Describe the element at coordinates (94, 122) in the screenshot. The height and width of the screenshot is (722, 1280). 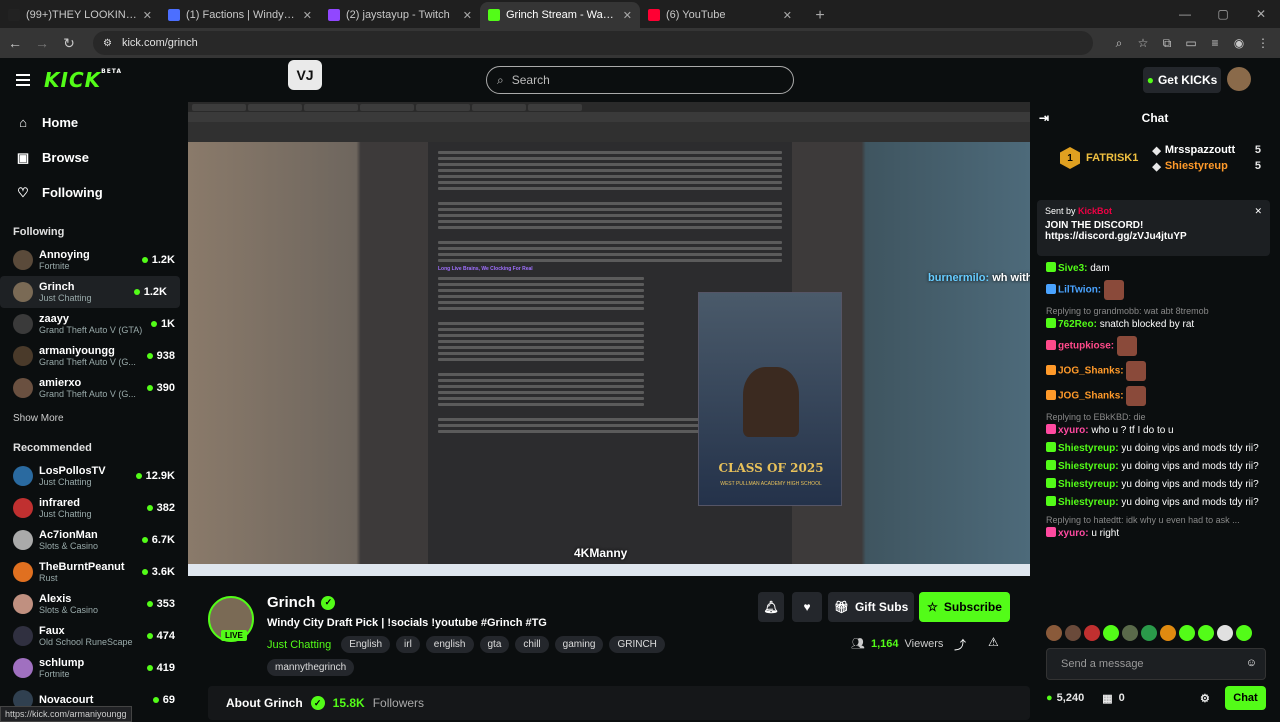
I see `nav-home: ⌂ Home` at that location.